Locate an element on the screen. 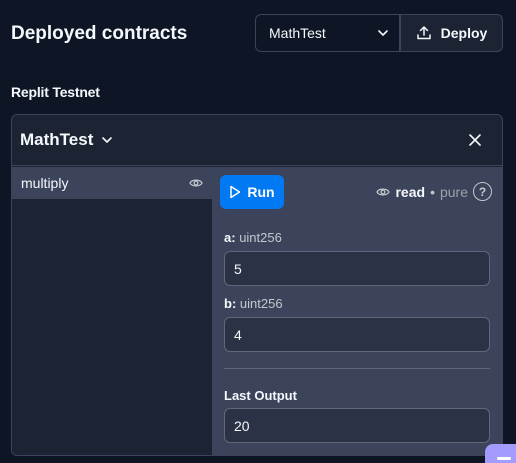  run-button-label: Run is located at coordinates (261, 192).